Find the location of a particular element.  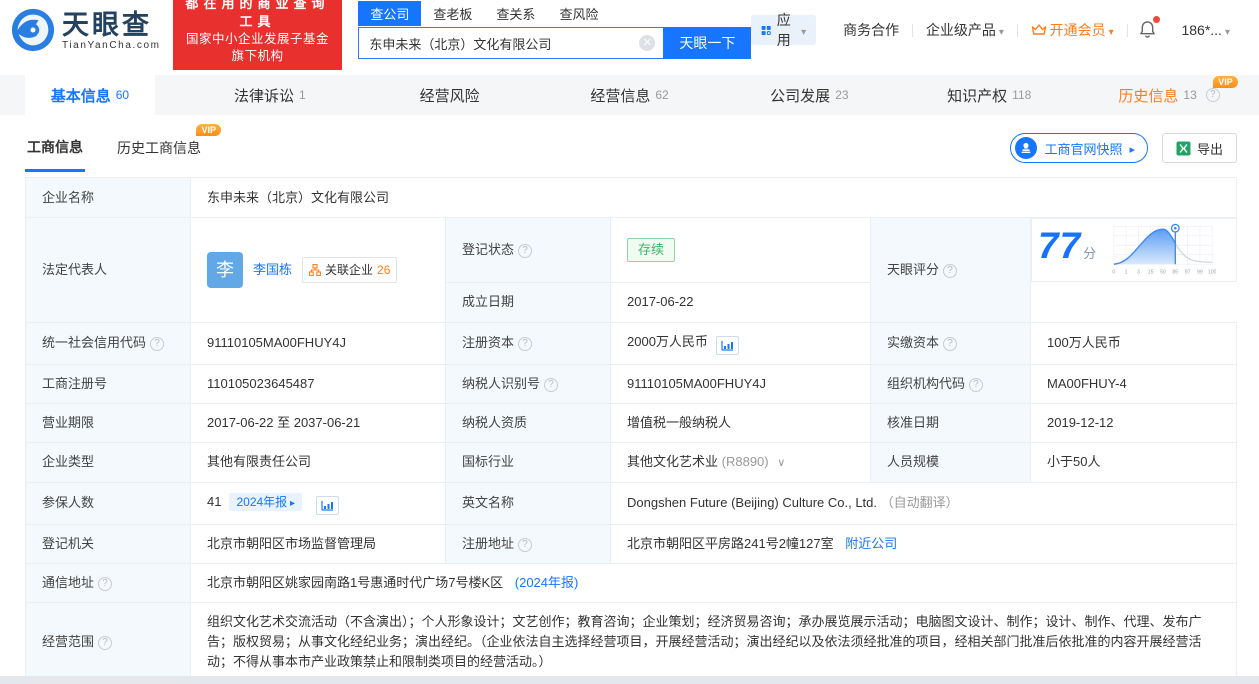

nearby-companies-link: 附近公司 is located at coordinates (871, 543).